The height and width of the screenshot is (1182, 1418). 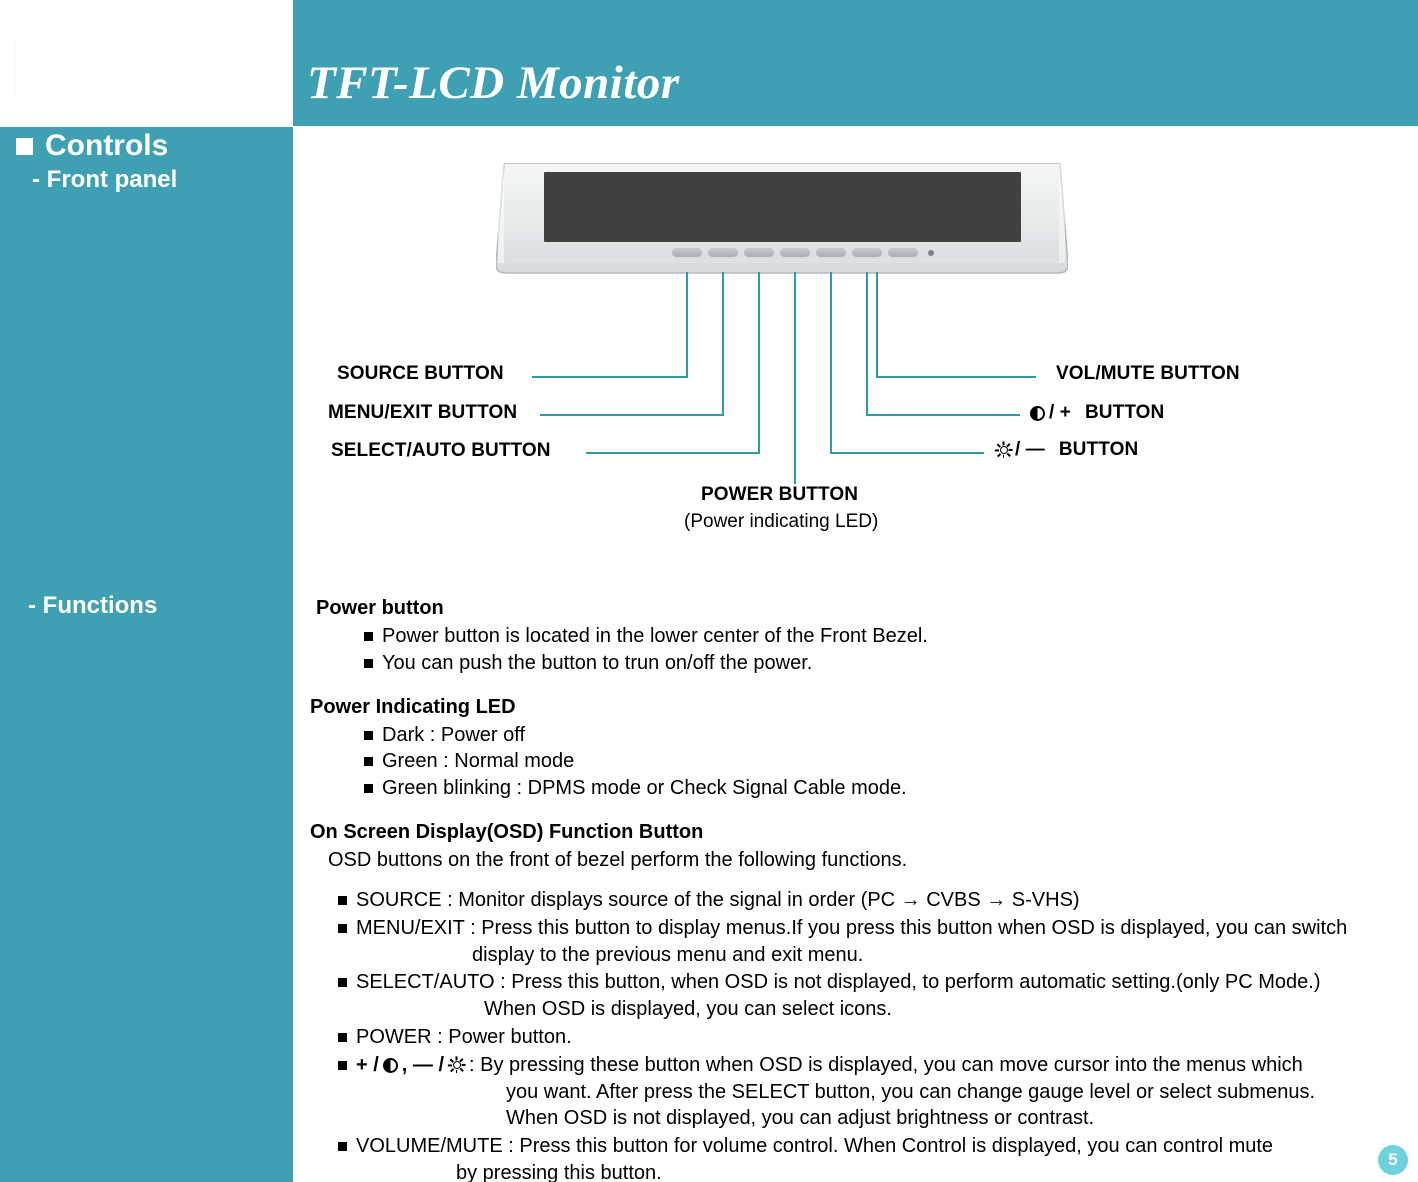 I want to click on callout-power-button: POWER BUTTON, so click(x=780, y=494).